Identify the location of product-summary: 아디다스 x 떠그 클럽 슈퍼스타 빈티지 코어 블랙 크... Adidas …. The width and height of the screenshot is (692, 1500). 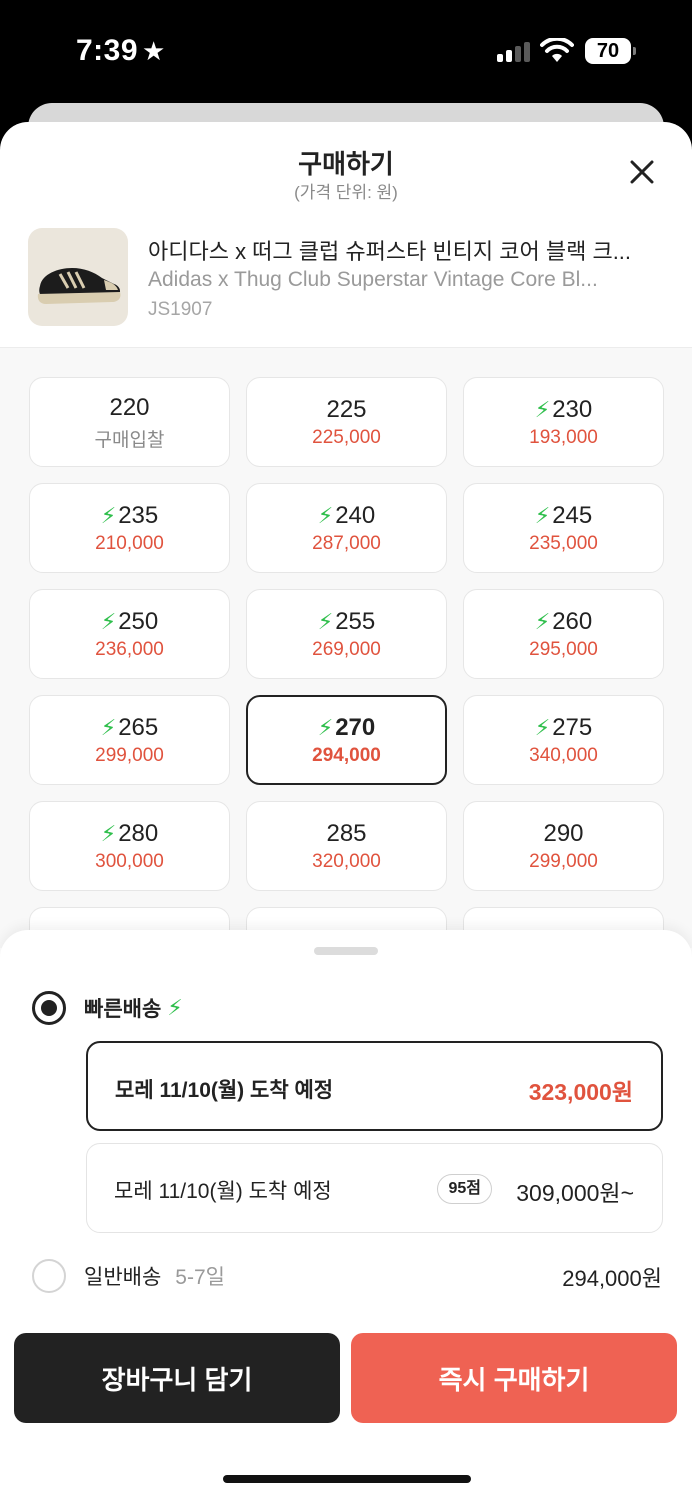
(346, 285).